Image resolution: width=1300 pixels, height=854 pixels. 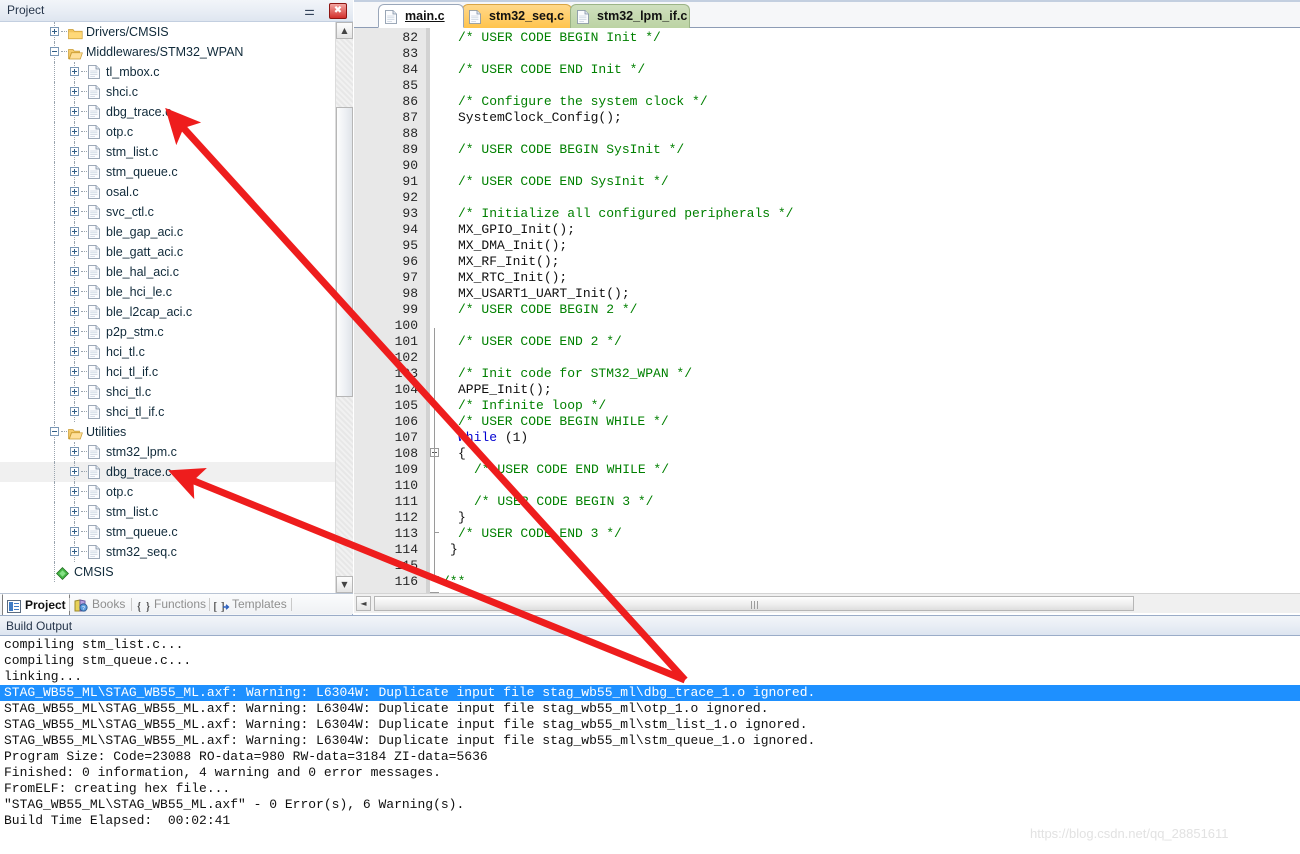 I want to click on tree-item-cmsis: CMSIS, so click(x=167, y=572).